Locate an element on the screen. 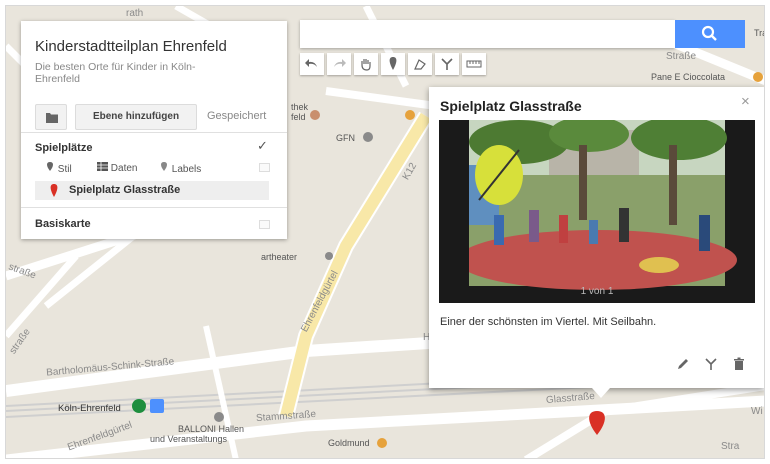 This screenshot has width=770, height=464. style-button: Stil is located at coordinates (58, 168).